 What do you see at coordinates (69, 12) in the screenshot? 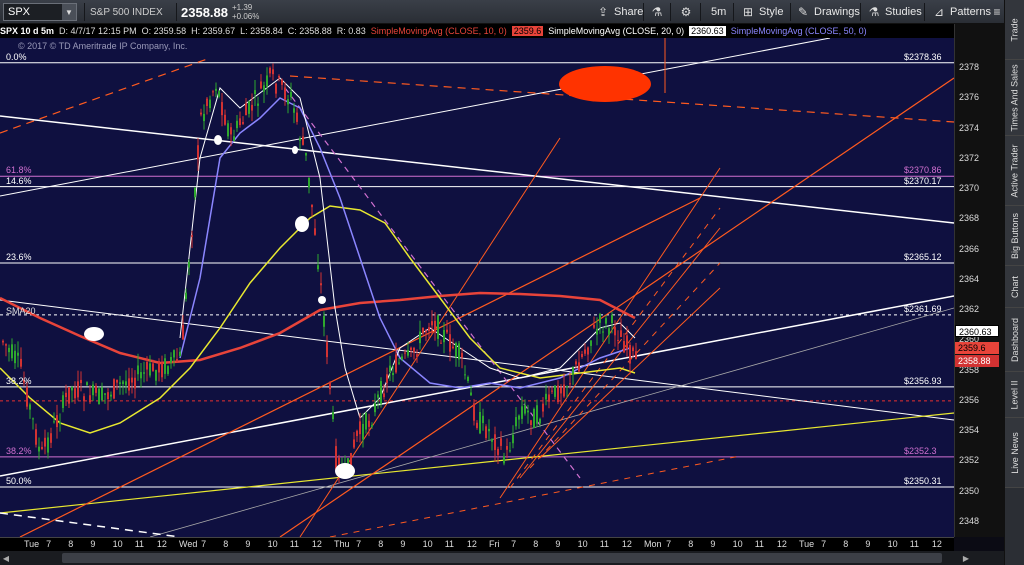
I see `chevron-down-icon: ▼` at bounding box center [69, 12].